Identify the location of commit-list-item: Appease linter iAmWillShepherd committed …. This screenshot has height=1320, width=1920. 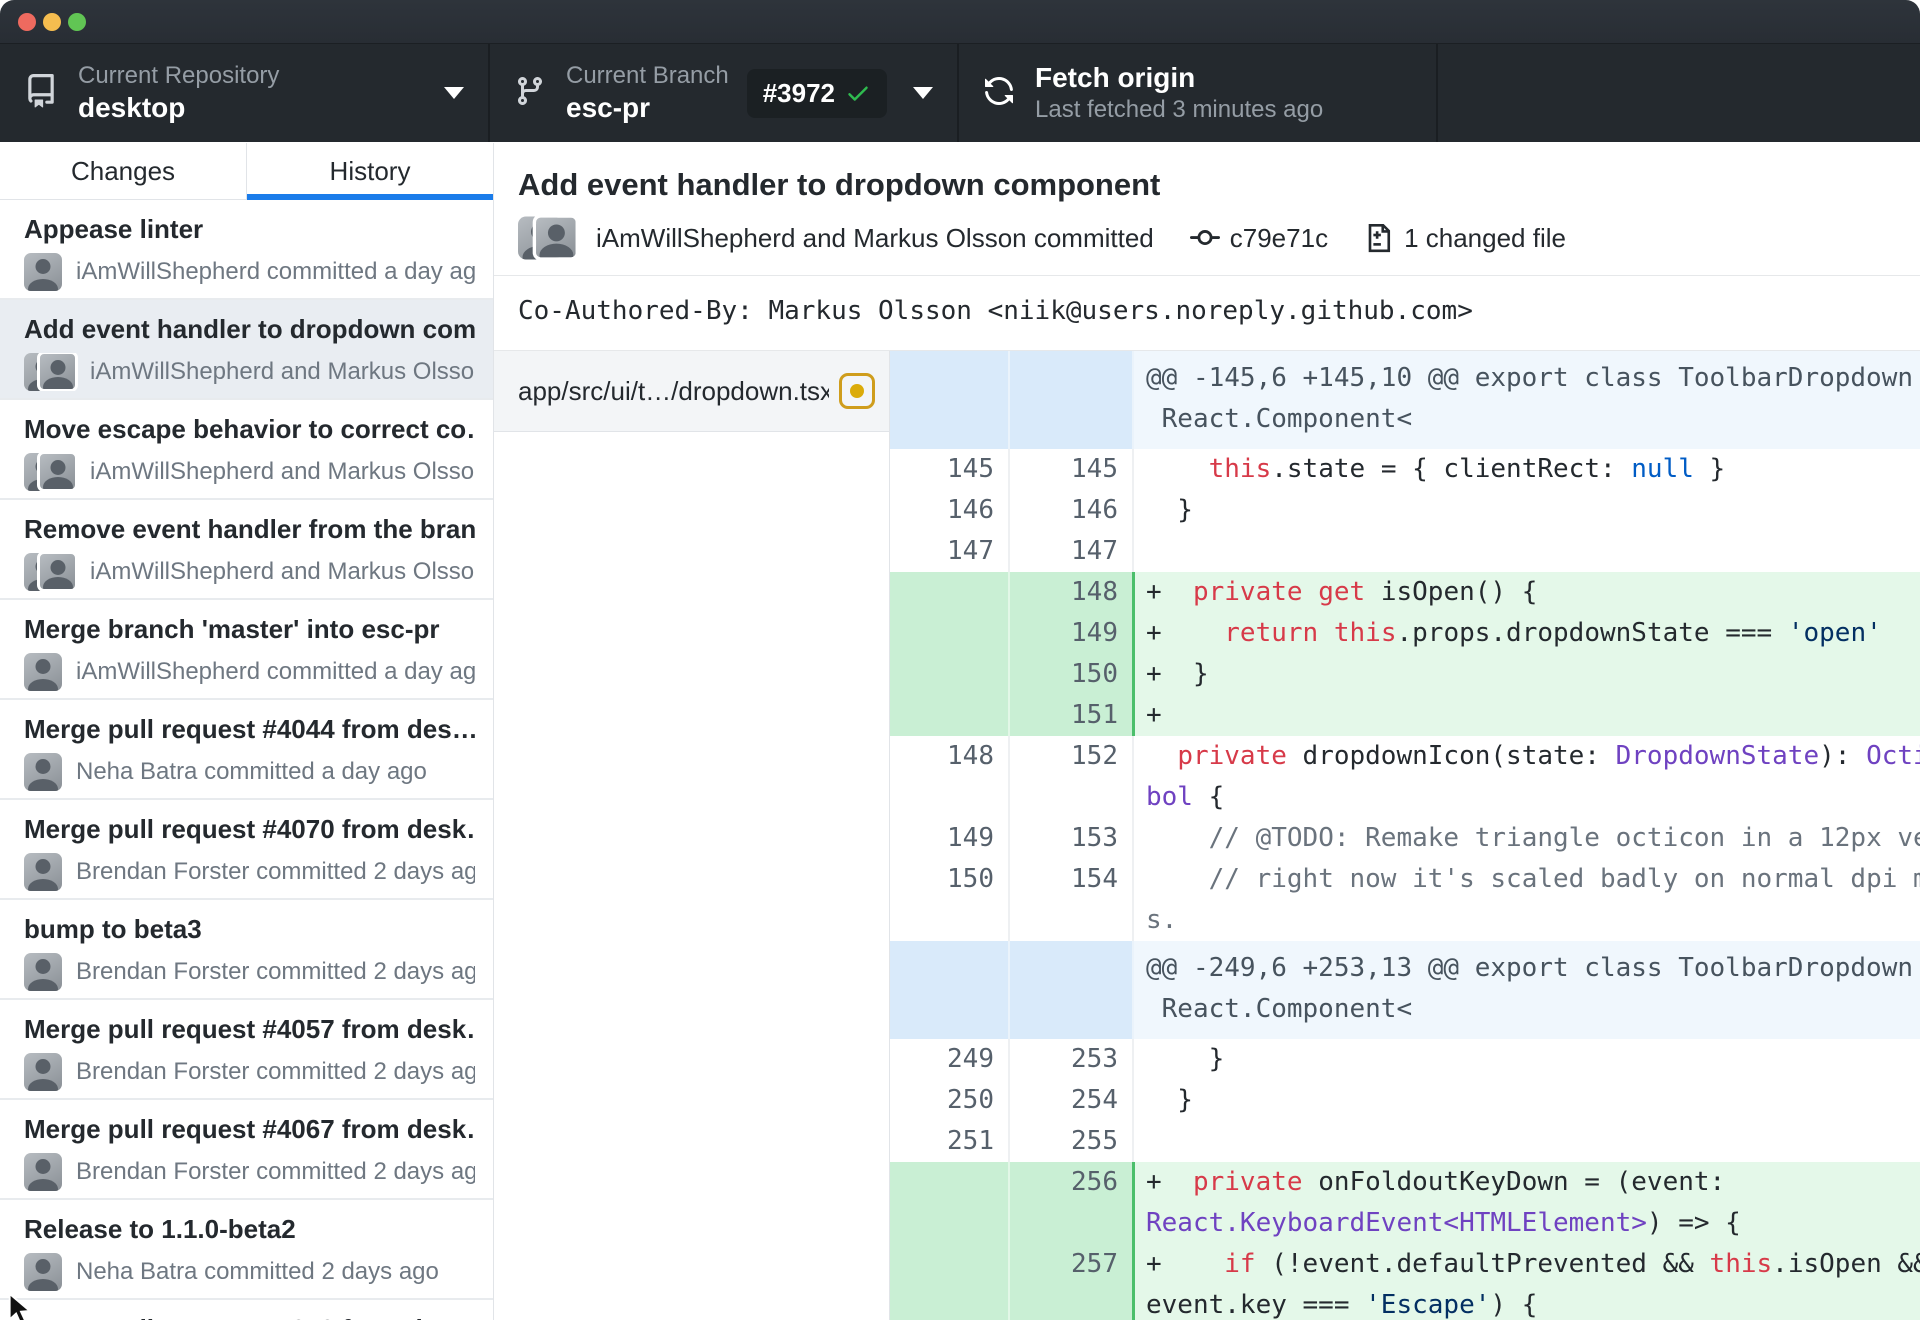
(246, 250).